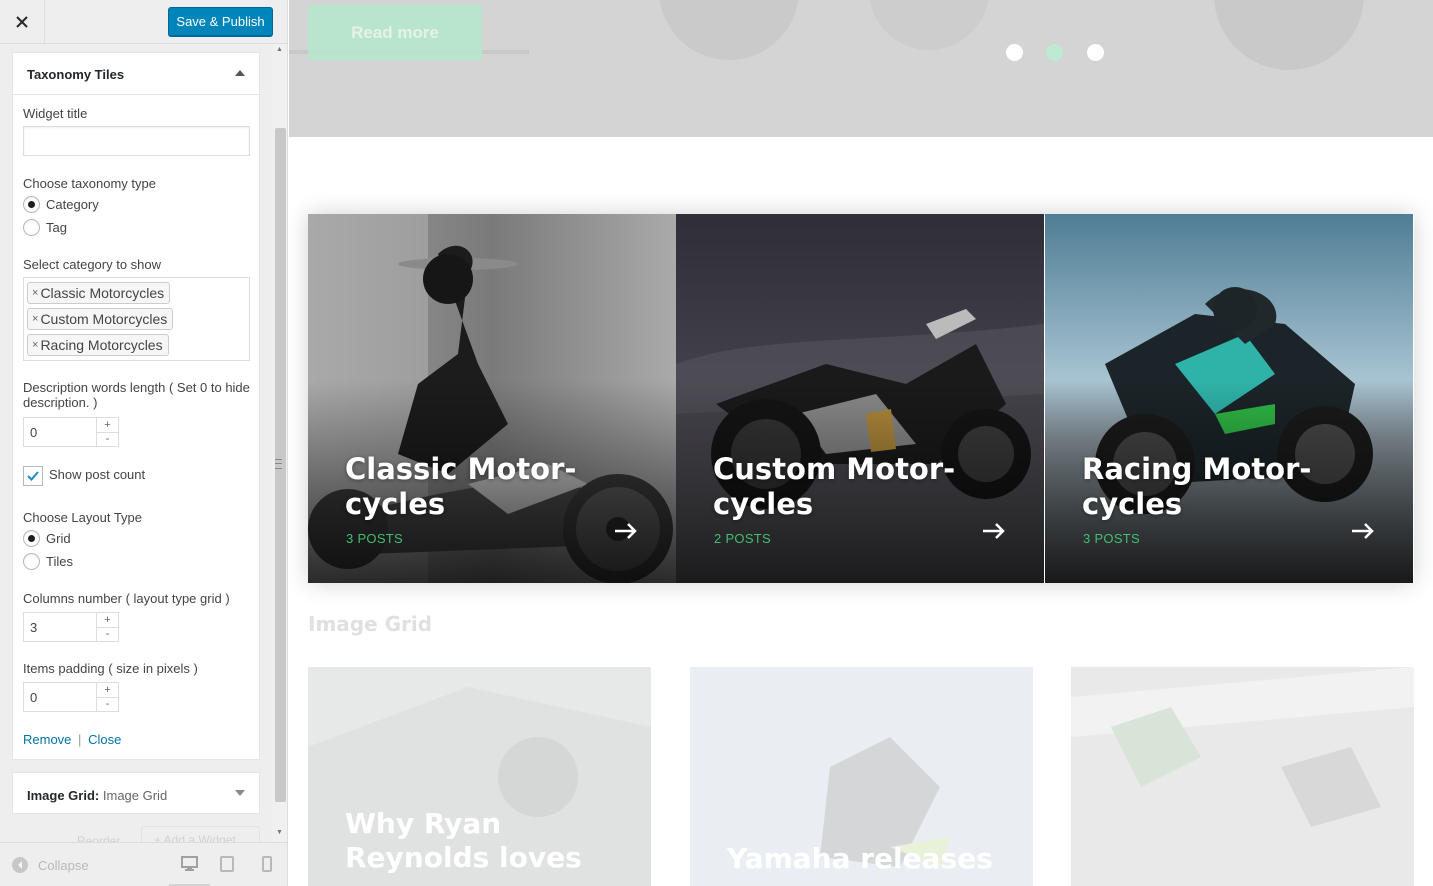  What do you see at coordinates (279, 50) in the screenshot?
I see `scroll-up-icon: ▲` at bounding box center [279, 50].